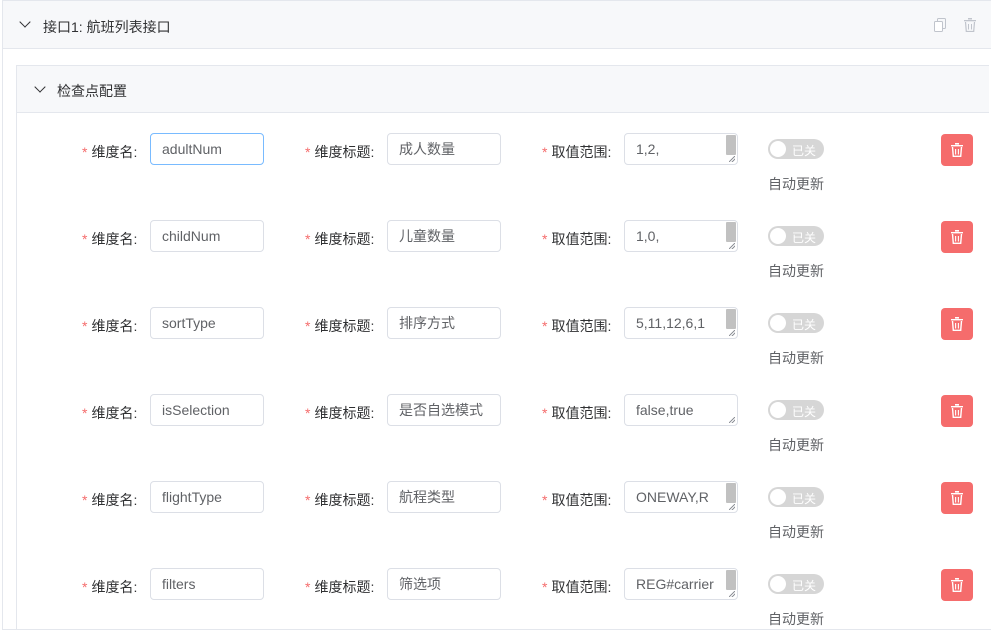 This screenshot has height=630, width=991. Describe the element at coordinates (444, 236) in the screenshot. I see `dimension-title-input: 儿童数量` at that location.